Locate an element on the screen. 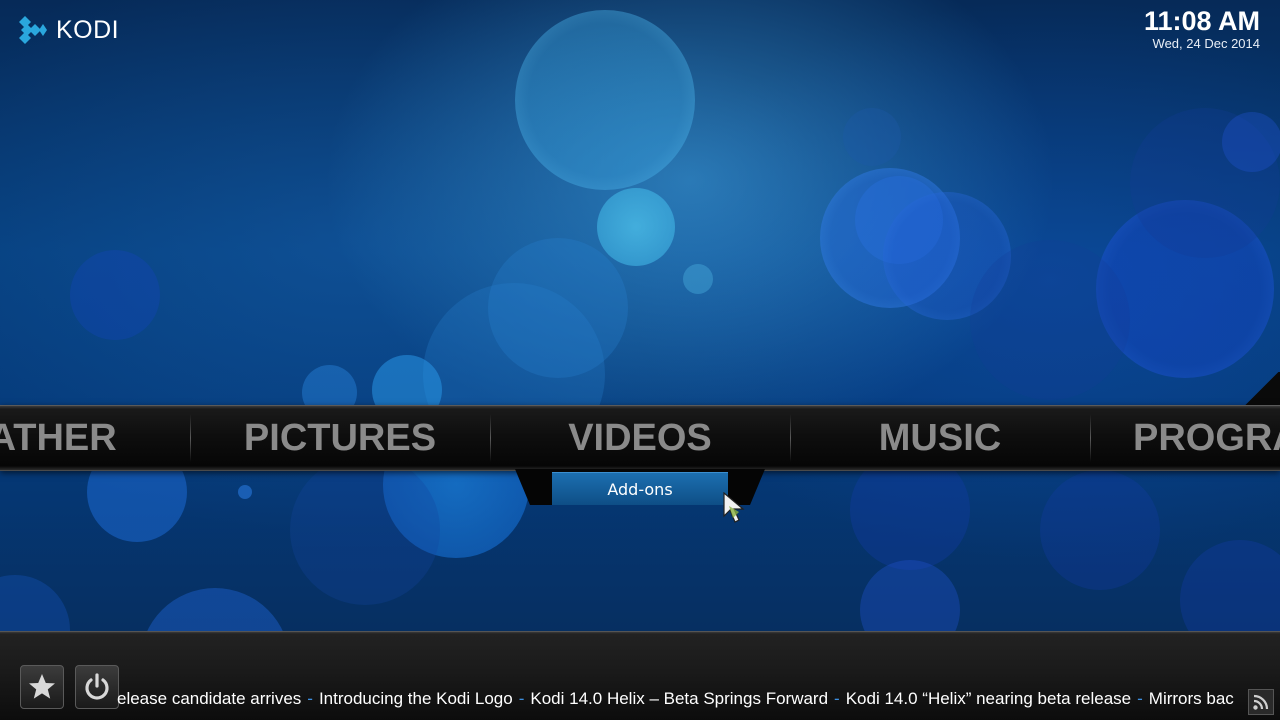 The height and width of the screenshot is (720, 1280). favourites-button is located at coordinates (42, 687).